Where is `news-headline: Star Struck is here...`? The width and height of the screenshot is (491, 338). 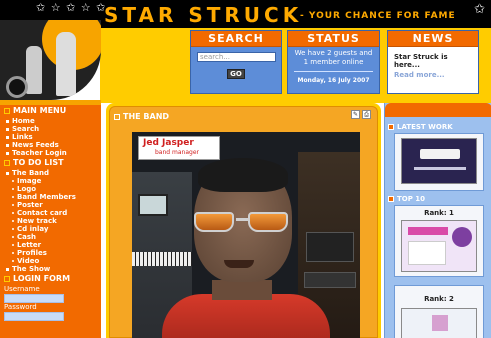
news-headline: Star Struck is here... is located at coordinates (433, 58).